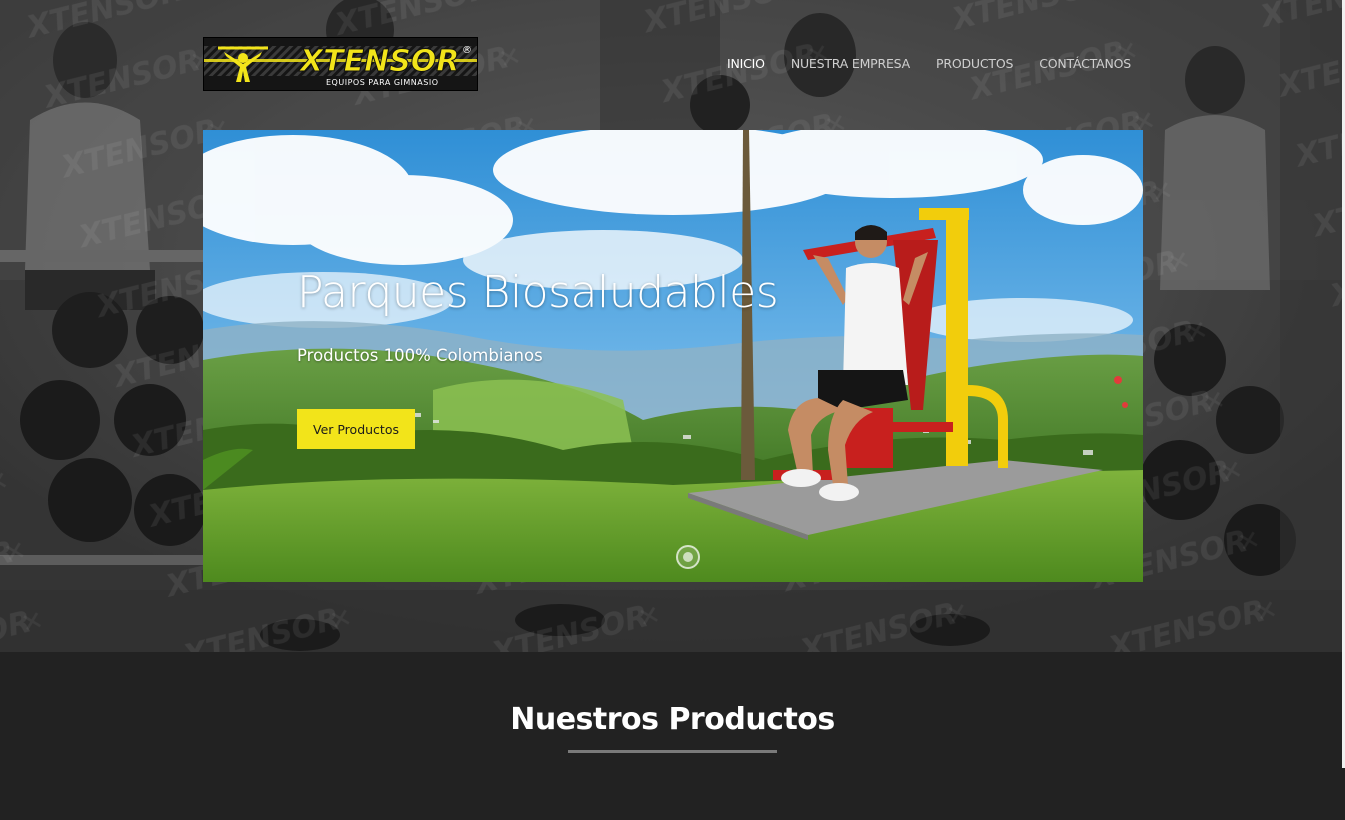 This screenshot has width=1345, height=820. What do you see at coordinates (1085, 63) in the screenshot?
I see `nav-item-contactanos: CONTÁCTANOS` at bounding box center [1085, 63].